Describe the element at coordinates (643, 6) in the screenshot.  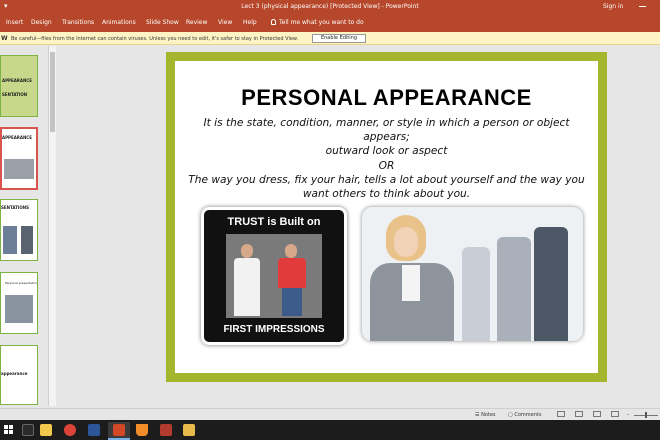
I see `minimize-button` at that location.